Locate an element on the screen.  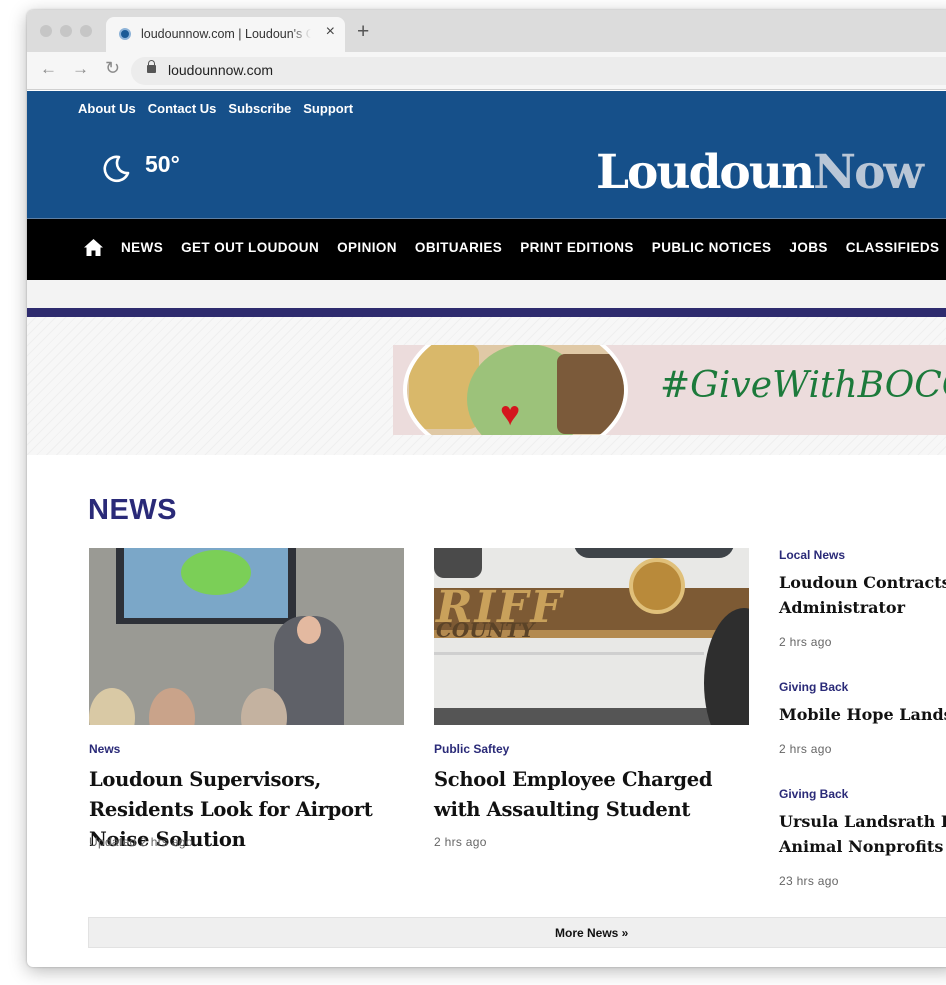
car-door-handle is located at coordinates (458, 563).